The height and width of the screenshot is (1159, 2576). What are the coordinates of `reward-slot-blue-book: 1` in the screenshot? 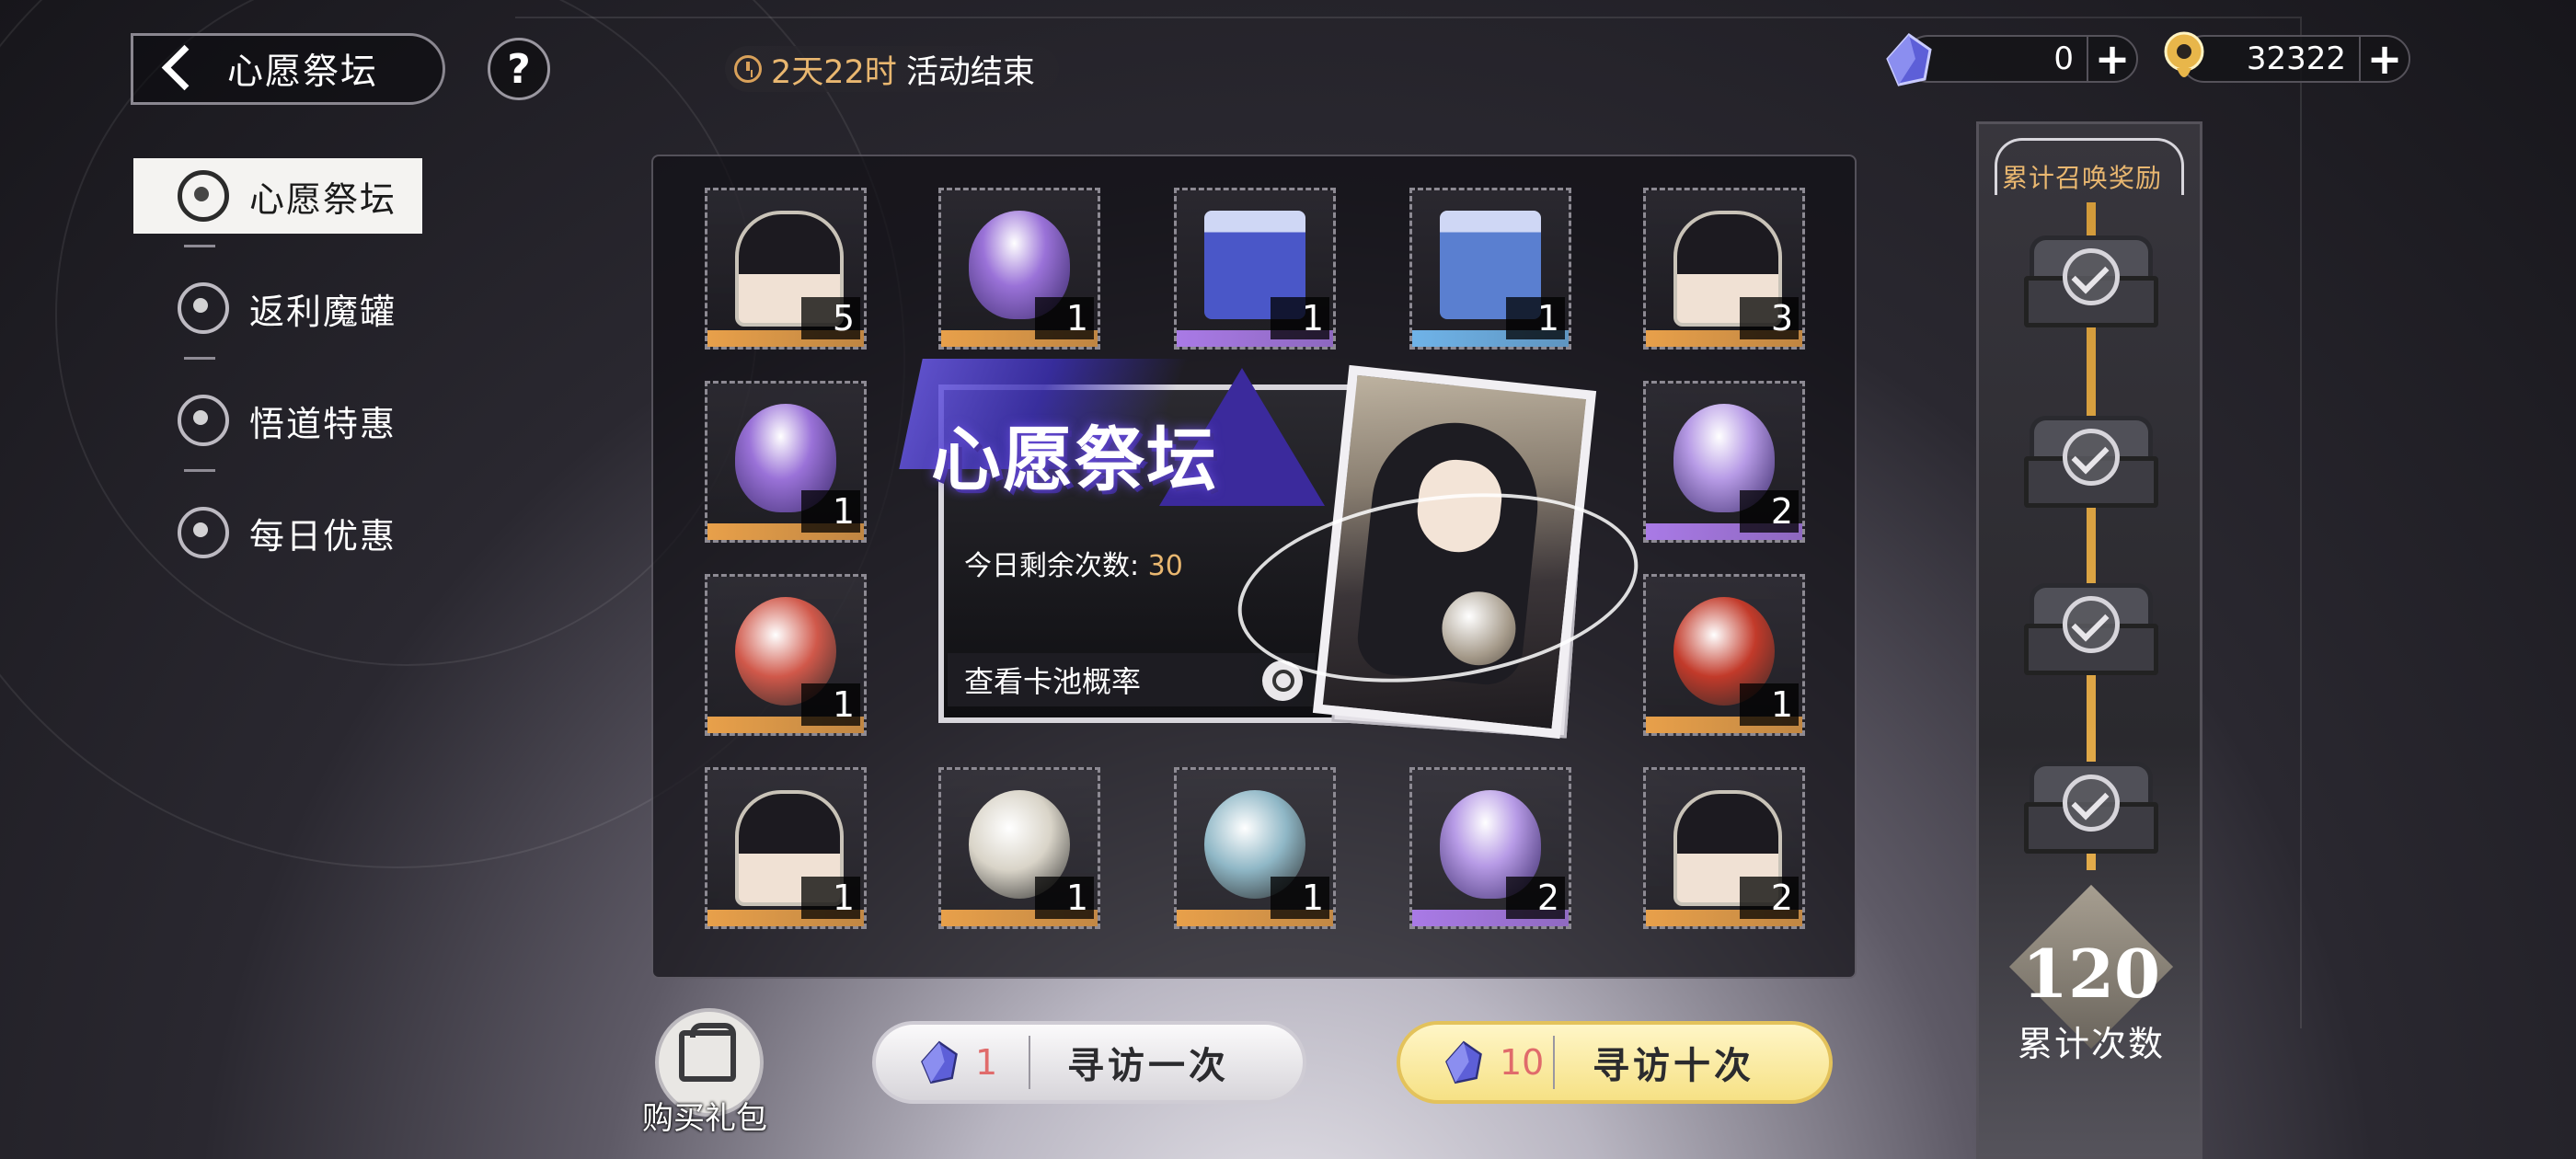 It's located at (1255, 269).